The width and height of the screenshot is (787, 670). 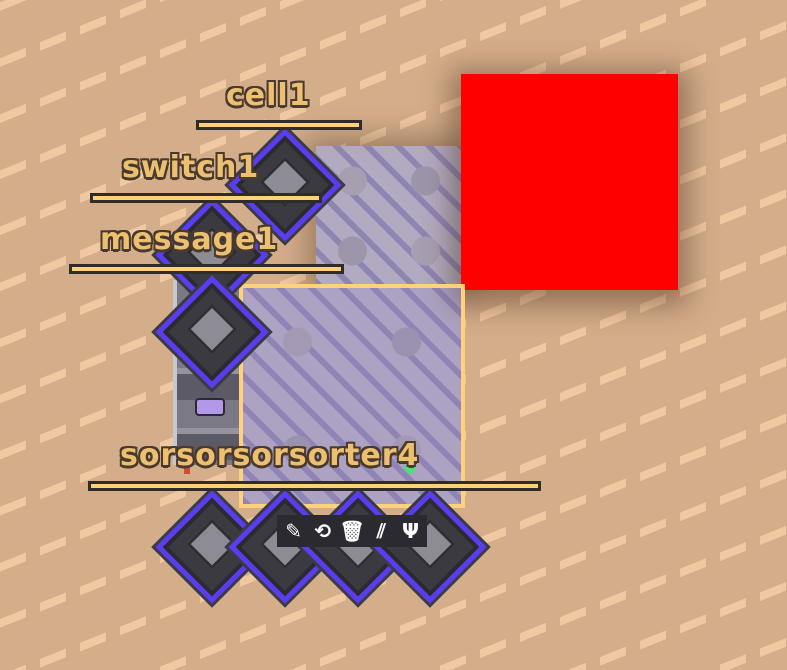 I want to click on message-label: message1, so click(x=189, y=239).